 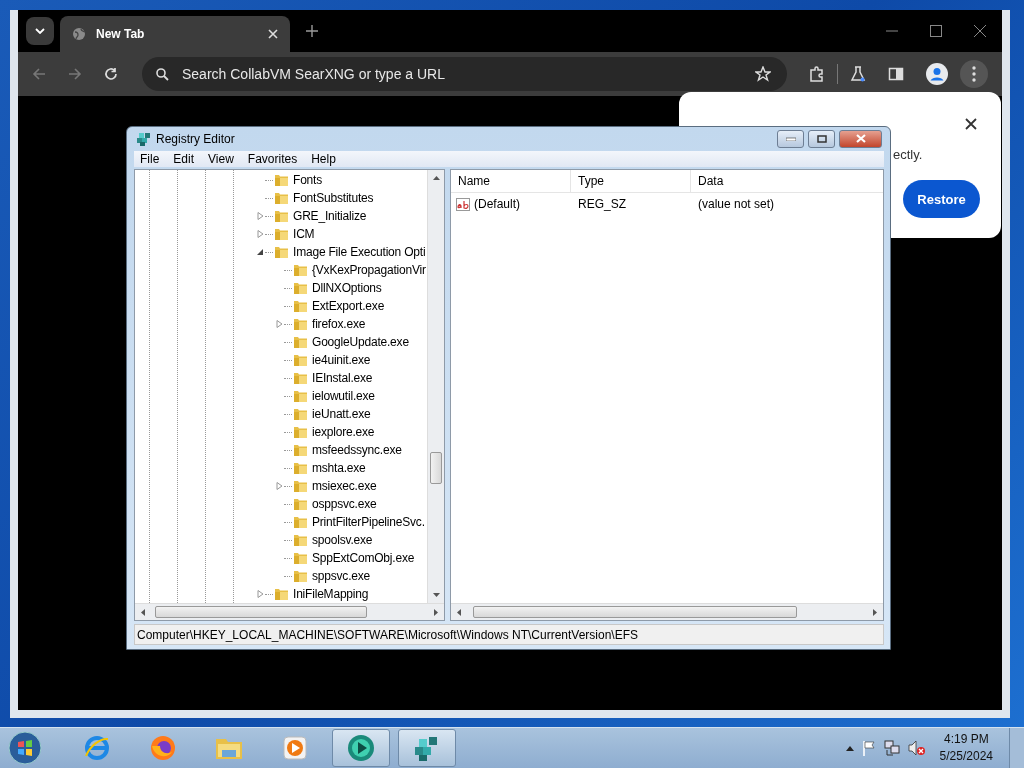 I want to click on clock-date: 5/25/2024, so click(x=966, y=756).